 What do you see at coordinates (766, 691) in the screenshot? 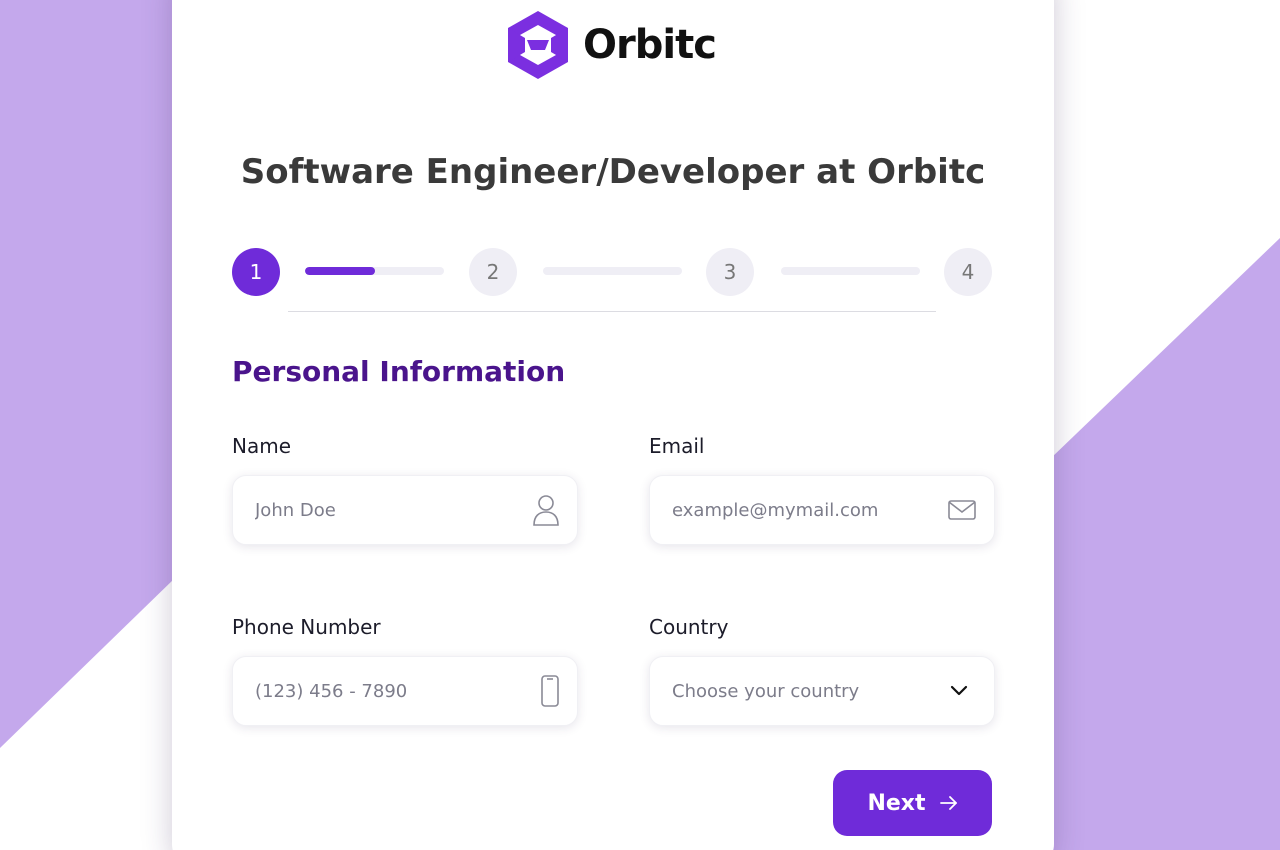
I see `country-select-value: Choose your country` at bounding box center [766, 691].